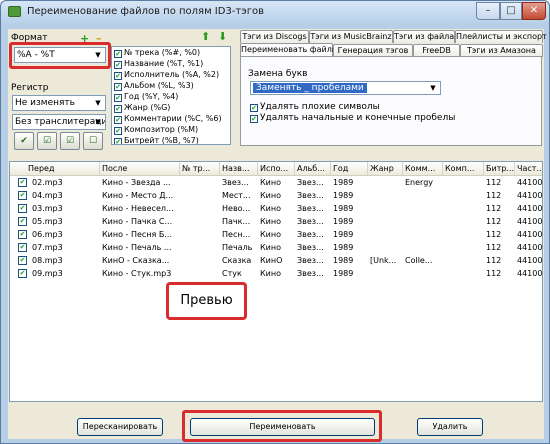  Describe the element at coordinates (171, 63) in the screenshot. I see `tag-field-item: ✔ Название (%T, %1)` at that location.